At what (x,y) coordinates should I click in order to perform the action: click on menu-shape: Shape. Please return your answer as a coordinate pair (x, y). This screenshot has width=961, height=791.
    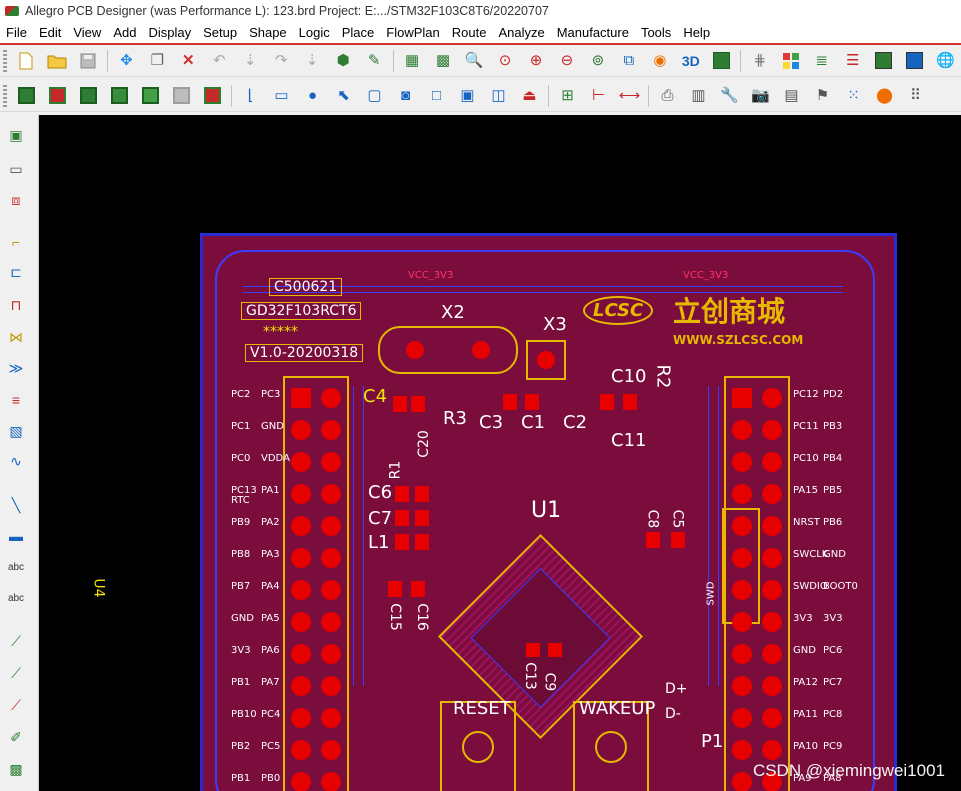
    Looking at the image, I should click on (268, 32).